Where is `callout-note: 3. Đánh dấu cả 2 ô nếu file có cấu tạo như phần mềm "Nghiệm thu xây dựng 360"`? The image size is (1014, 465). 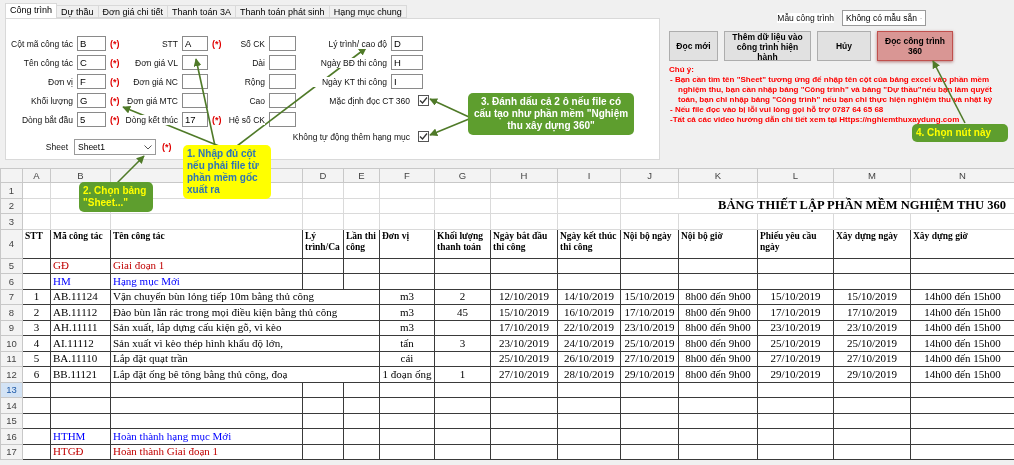 callout-note: 3. Đánh dấu cả 2 ô nếu file có cấu tạo như phần mềm "Nghiệm thu xây dựng 360" is located at coordinates (551, 114).